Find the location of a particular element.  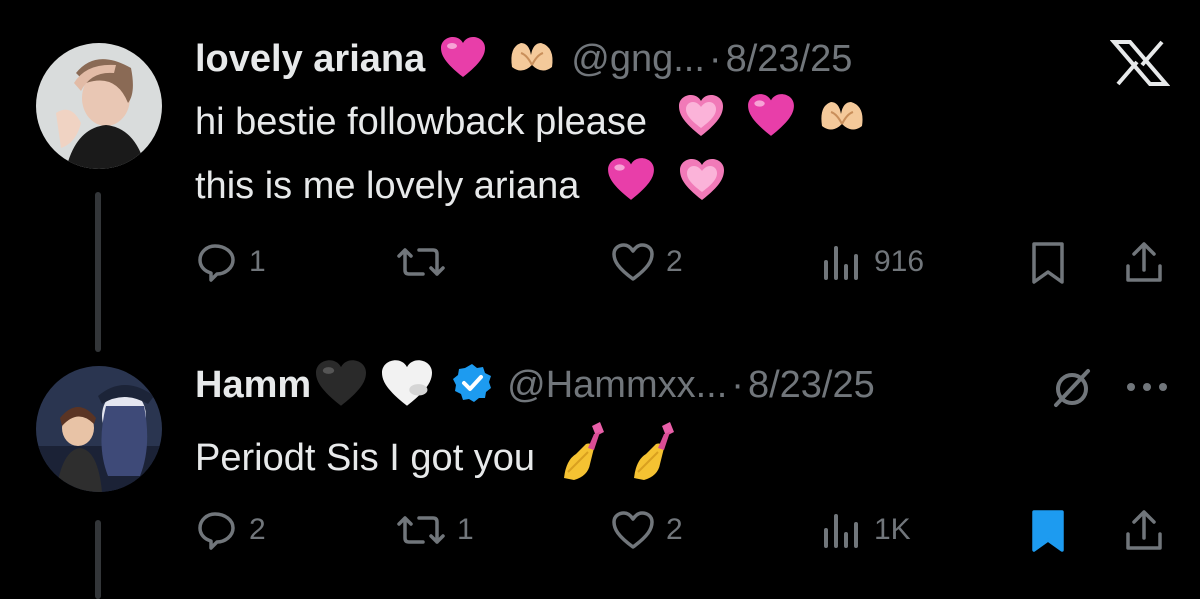

verified-badge-icon is located at coordinates (472, 385).